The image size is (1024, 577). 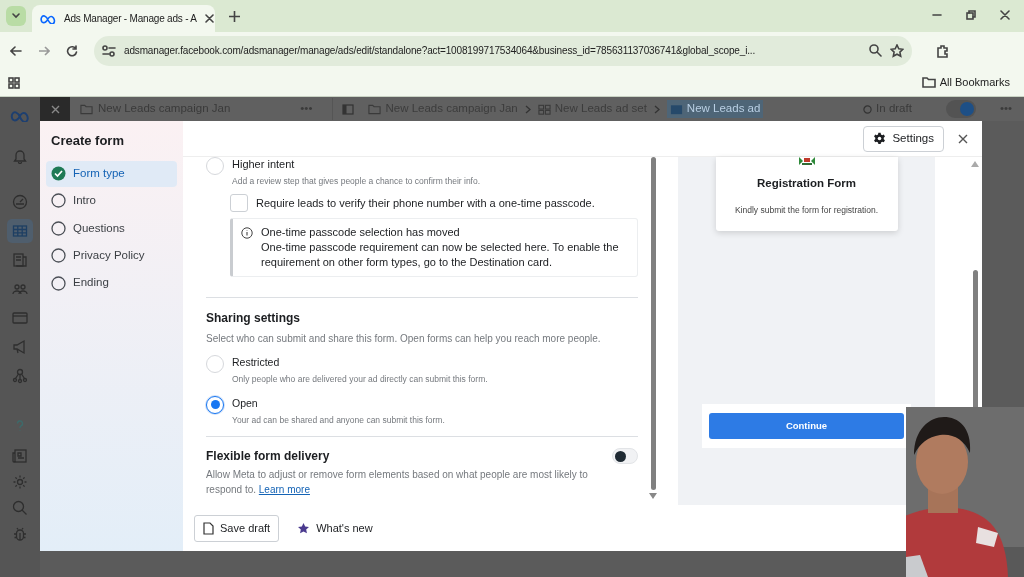 I want to click on section-description: Select who can submit and share this form. Open forms can help you reach more people., so click(x=404, y=338).